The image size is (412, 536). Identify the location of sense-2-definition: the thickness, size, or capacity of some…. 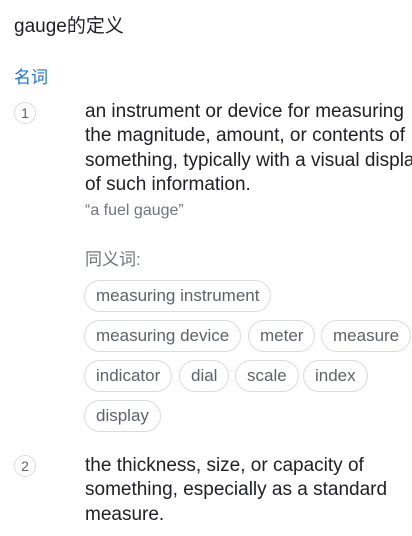
(236, 490).